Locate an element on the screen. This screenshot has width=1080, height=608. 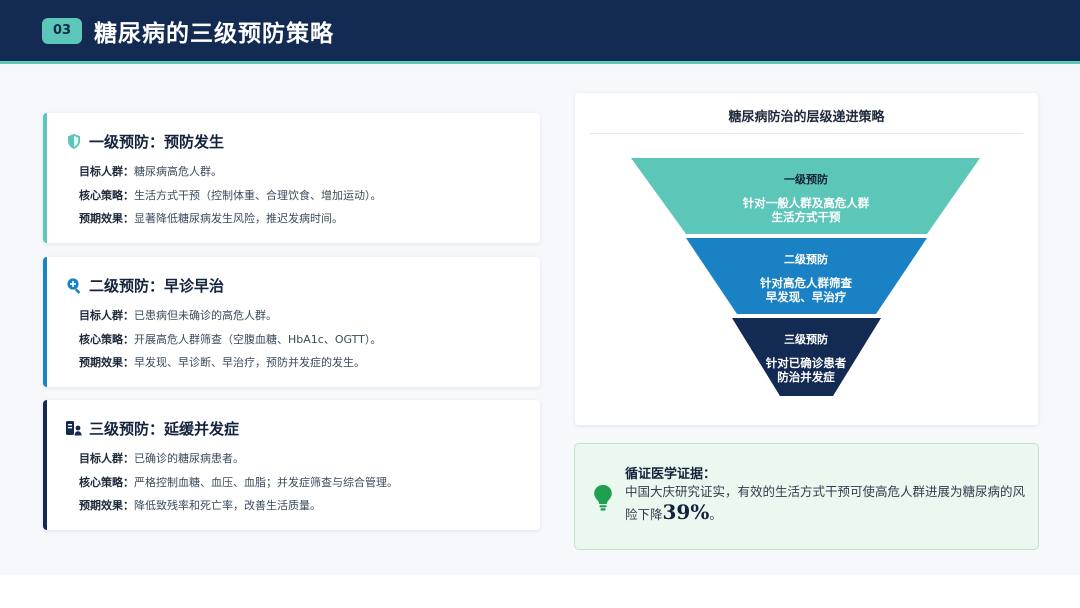
core-strategy-row: 核心策略：严格控制血糖、血压、血脂；并发症筛查与综合管理。 is located at coordinates (238, 483).